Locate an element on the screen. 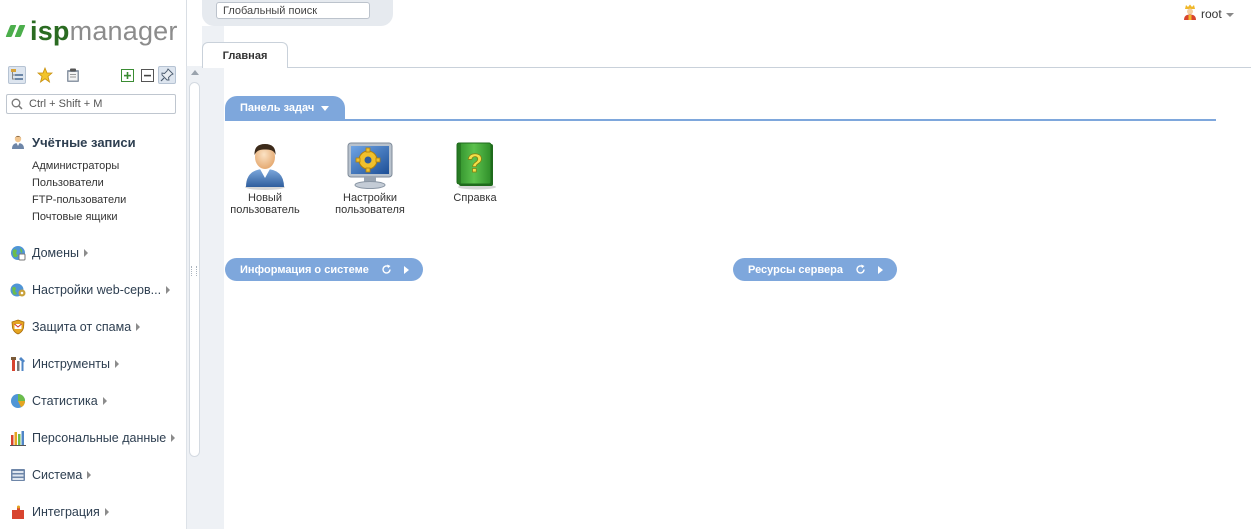 This screenshot has width=1251, height=529. tasks-panel-header: Панель задач is located at coordinates (285, 108).